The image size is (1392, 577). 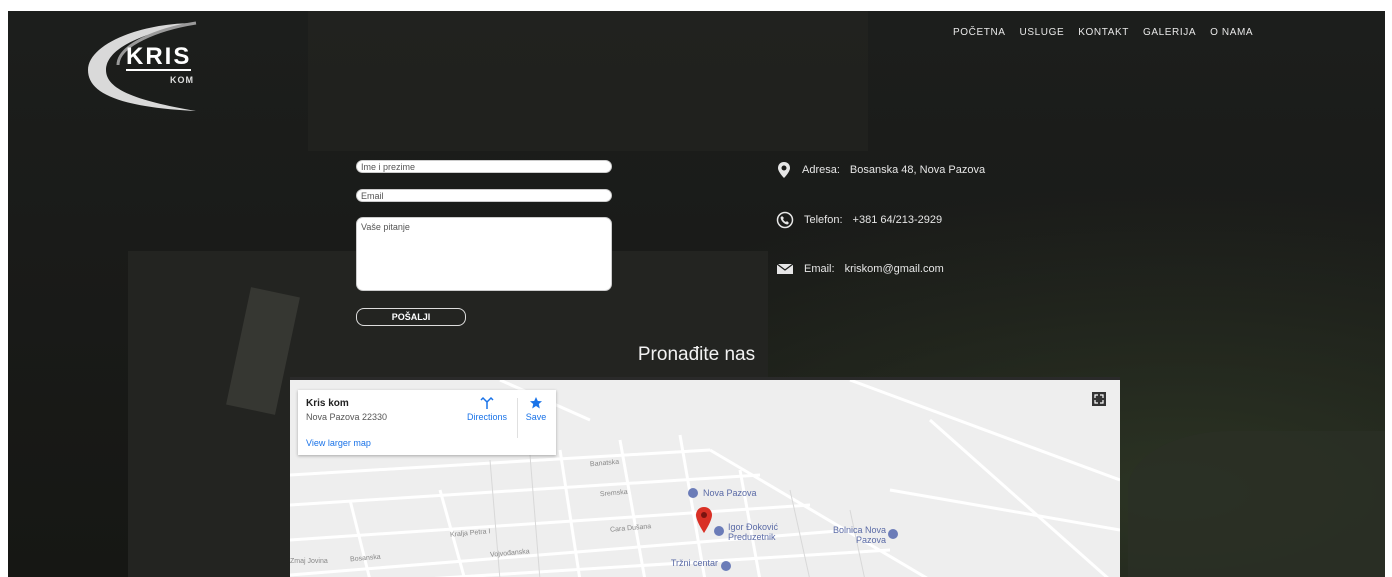 I want to click on poi-label: Nova Pazova, so click(x=730, y=493).